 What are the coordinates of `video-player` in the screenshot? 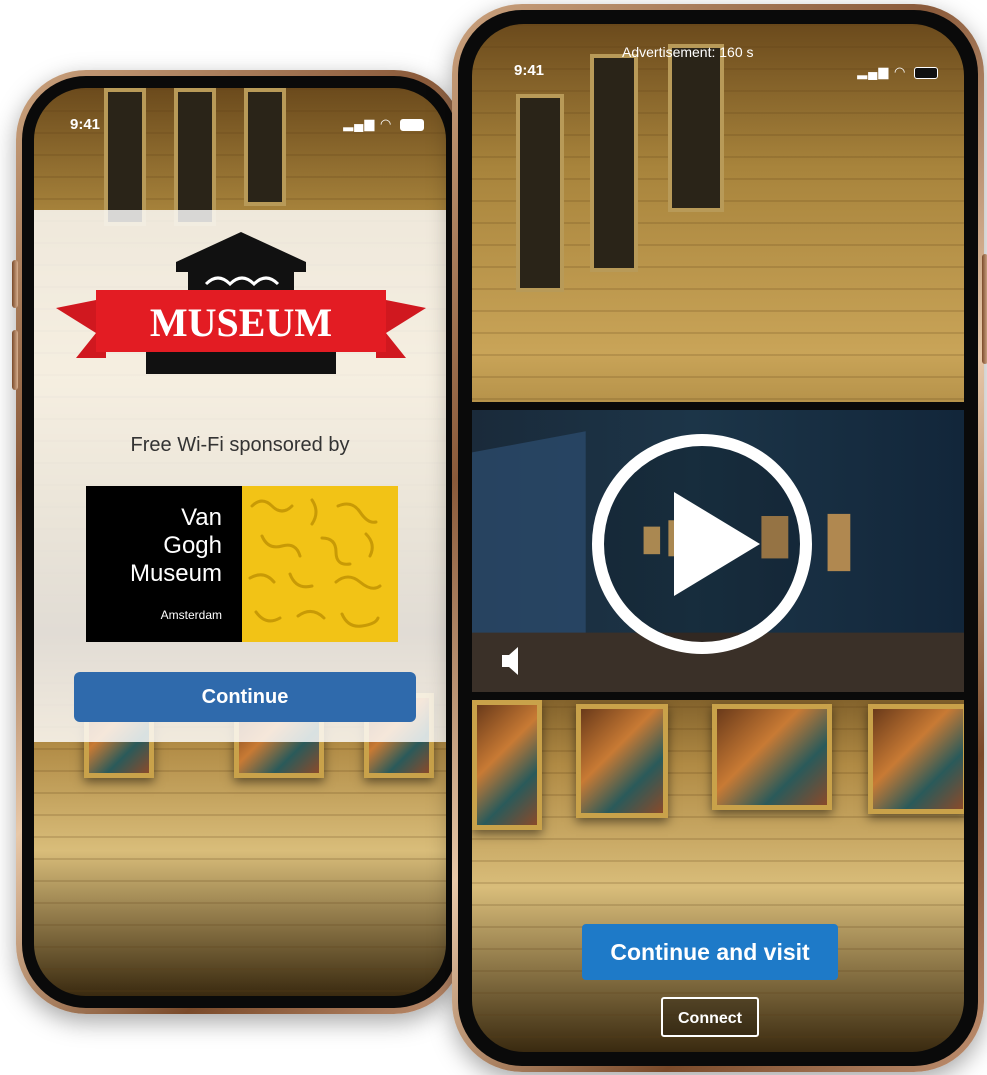 It's located at (718, 551).